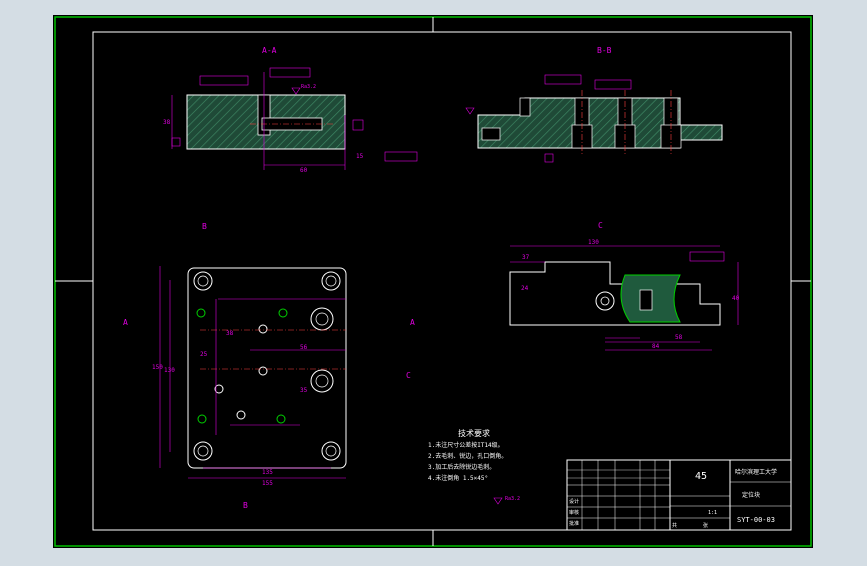 The width and height of the screenshot is (867, 566). What do you see at coordinates (269, 50) in the screenshot?
I see `section-aa-title: A-A` at bounding box center [269, 50].